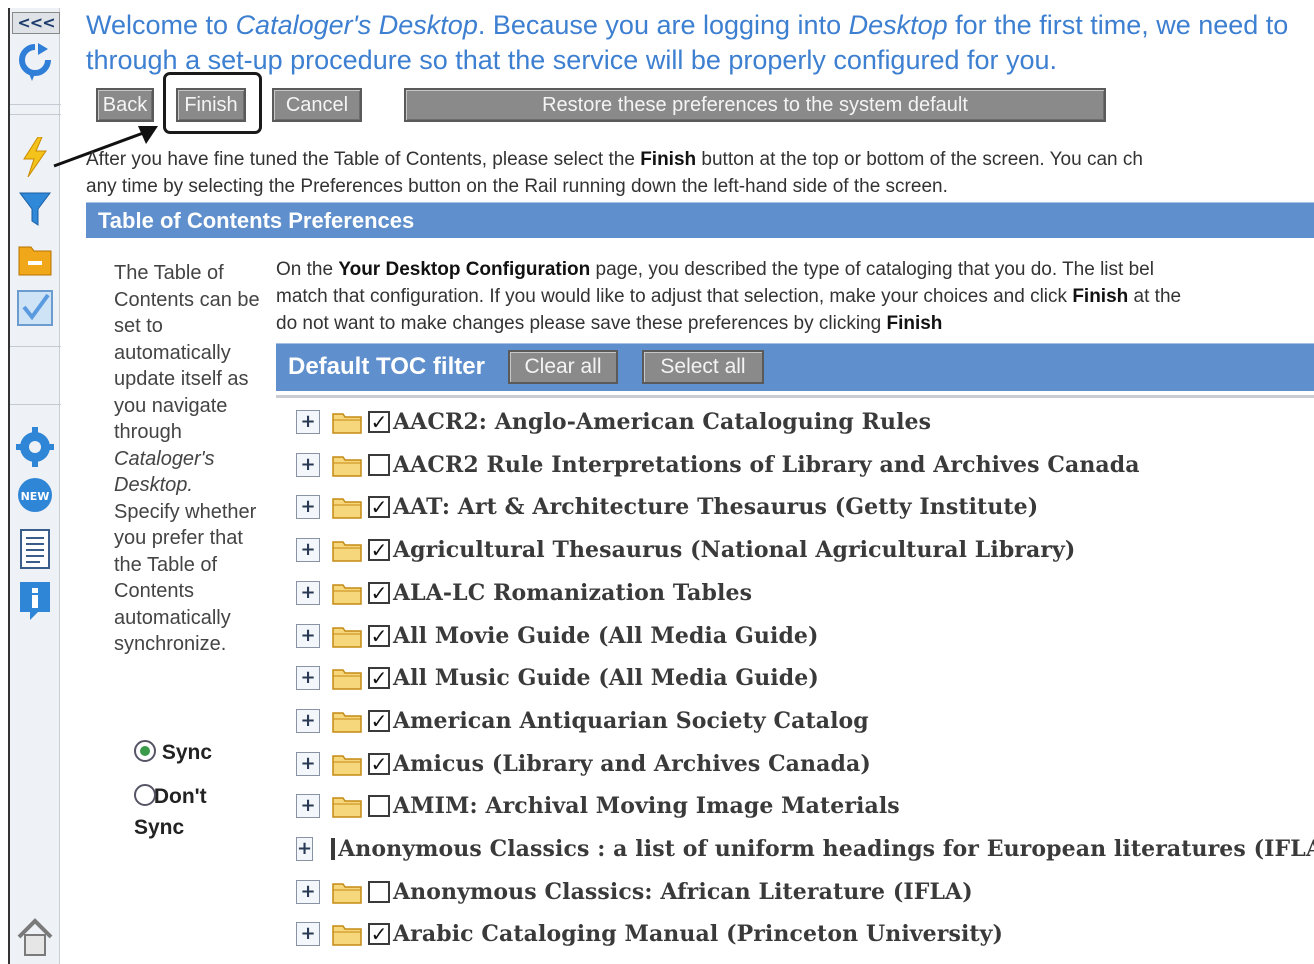 The width and height of the screenshot is (1314, 964). Describe the element at coordinates (35, 209) in the screenshot. I see `filter-icon` at that location.